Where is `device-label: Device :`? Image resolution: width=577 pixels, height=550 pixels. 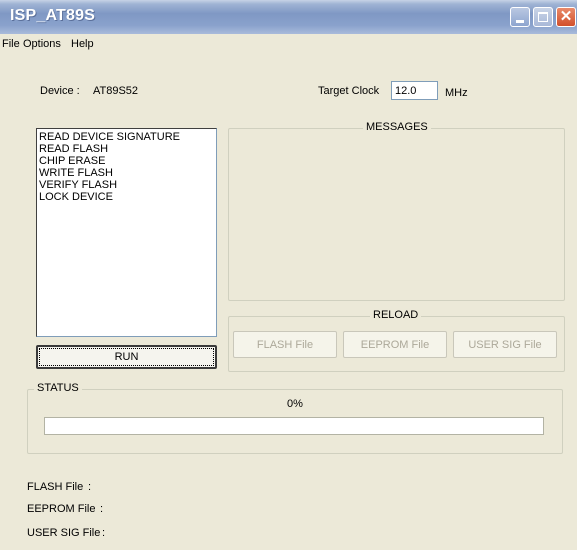 device-label: Device : is located at coordinates (60, 91).